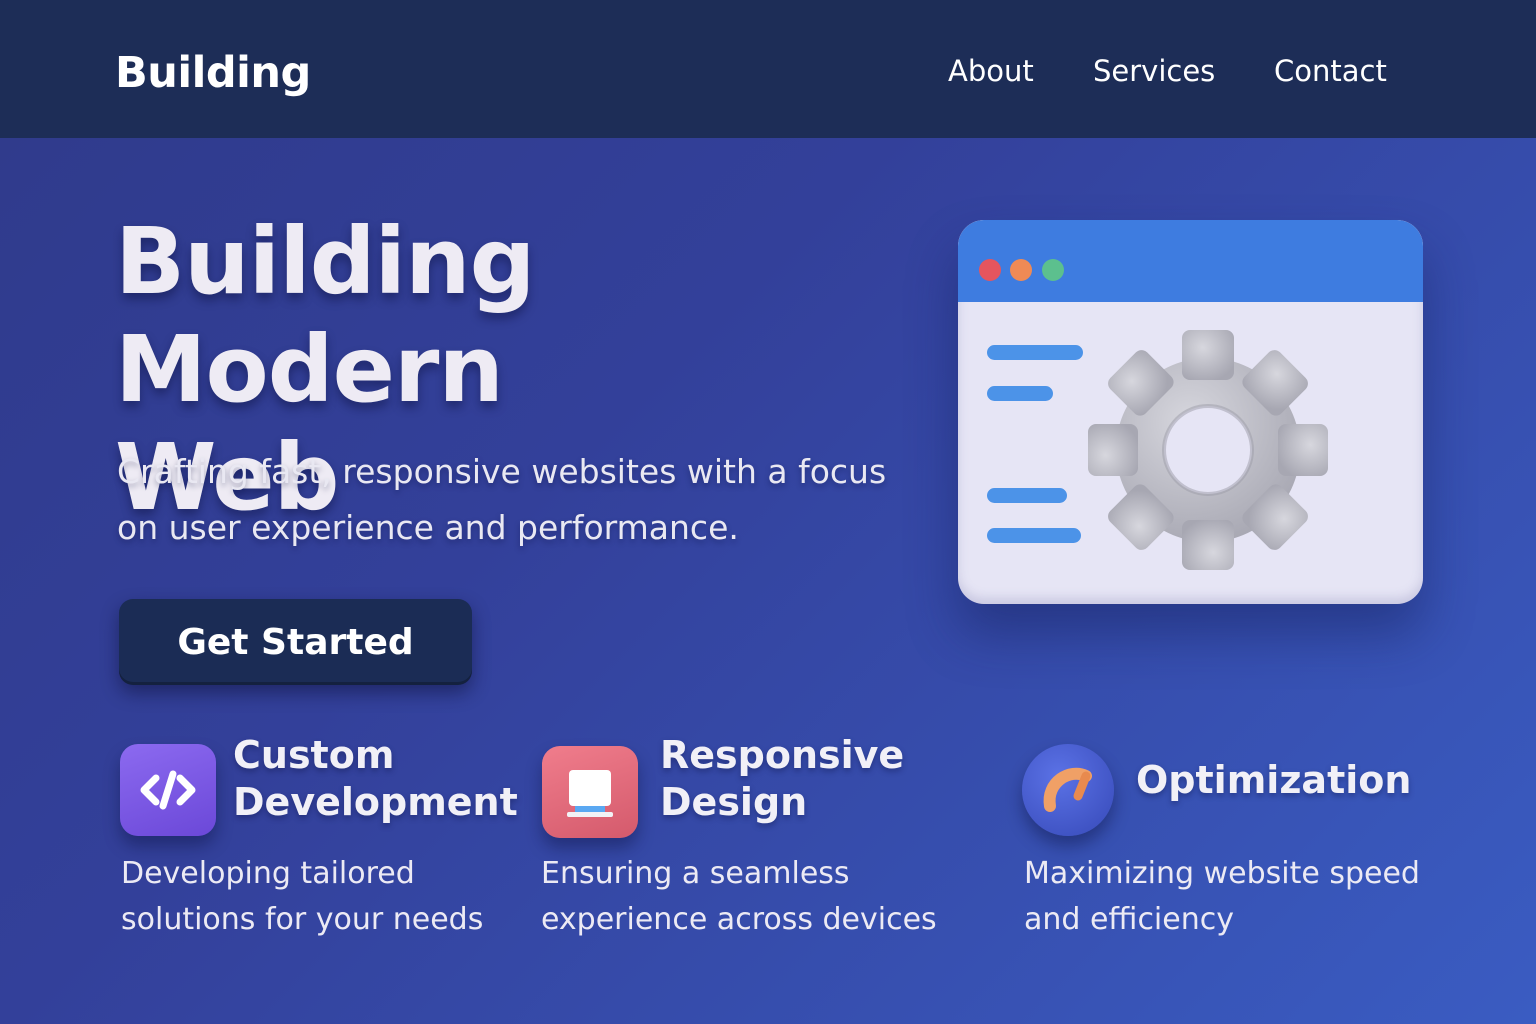  Describe the element at coordinates (325, 315) in the screenshot. I see `hero-title-line-1: Building Modern` at that location.